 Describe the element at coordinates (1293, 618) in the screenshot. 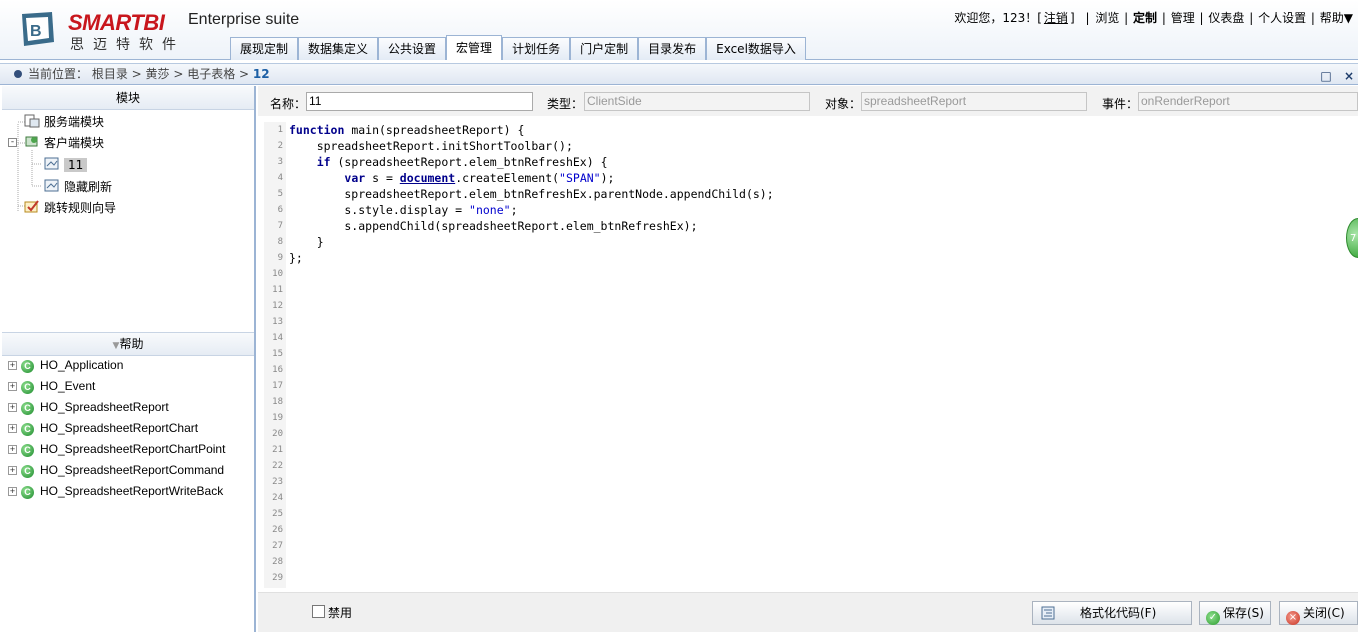

I see `close-x-icon: ×` at that location.